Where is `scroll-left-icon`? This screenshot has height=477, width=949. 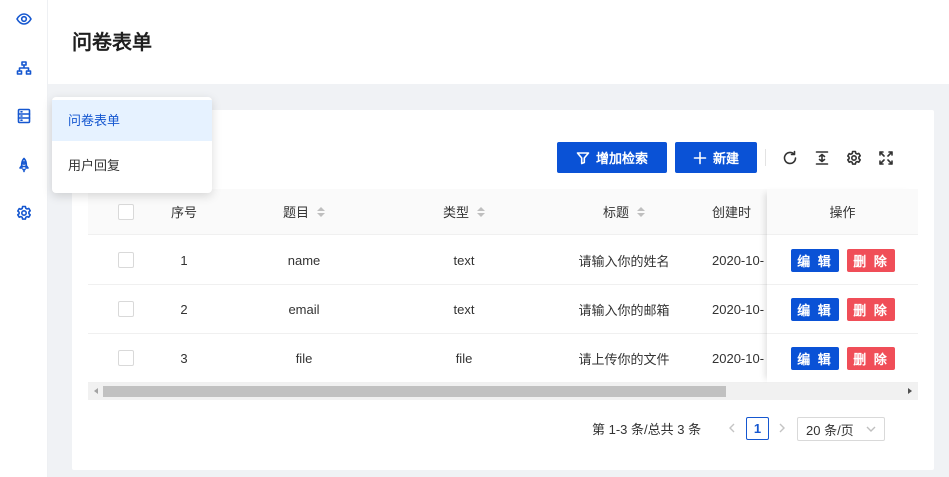
scroll-left-icon is located at coordinates (96, 391).